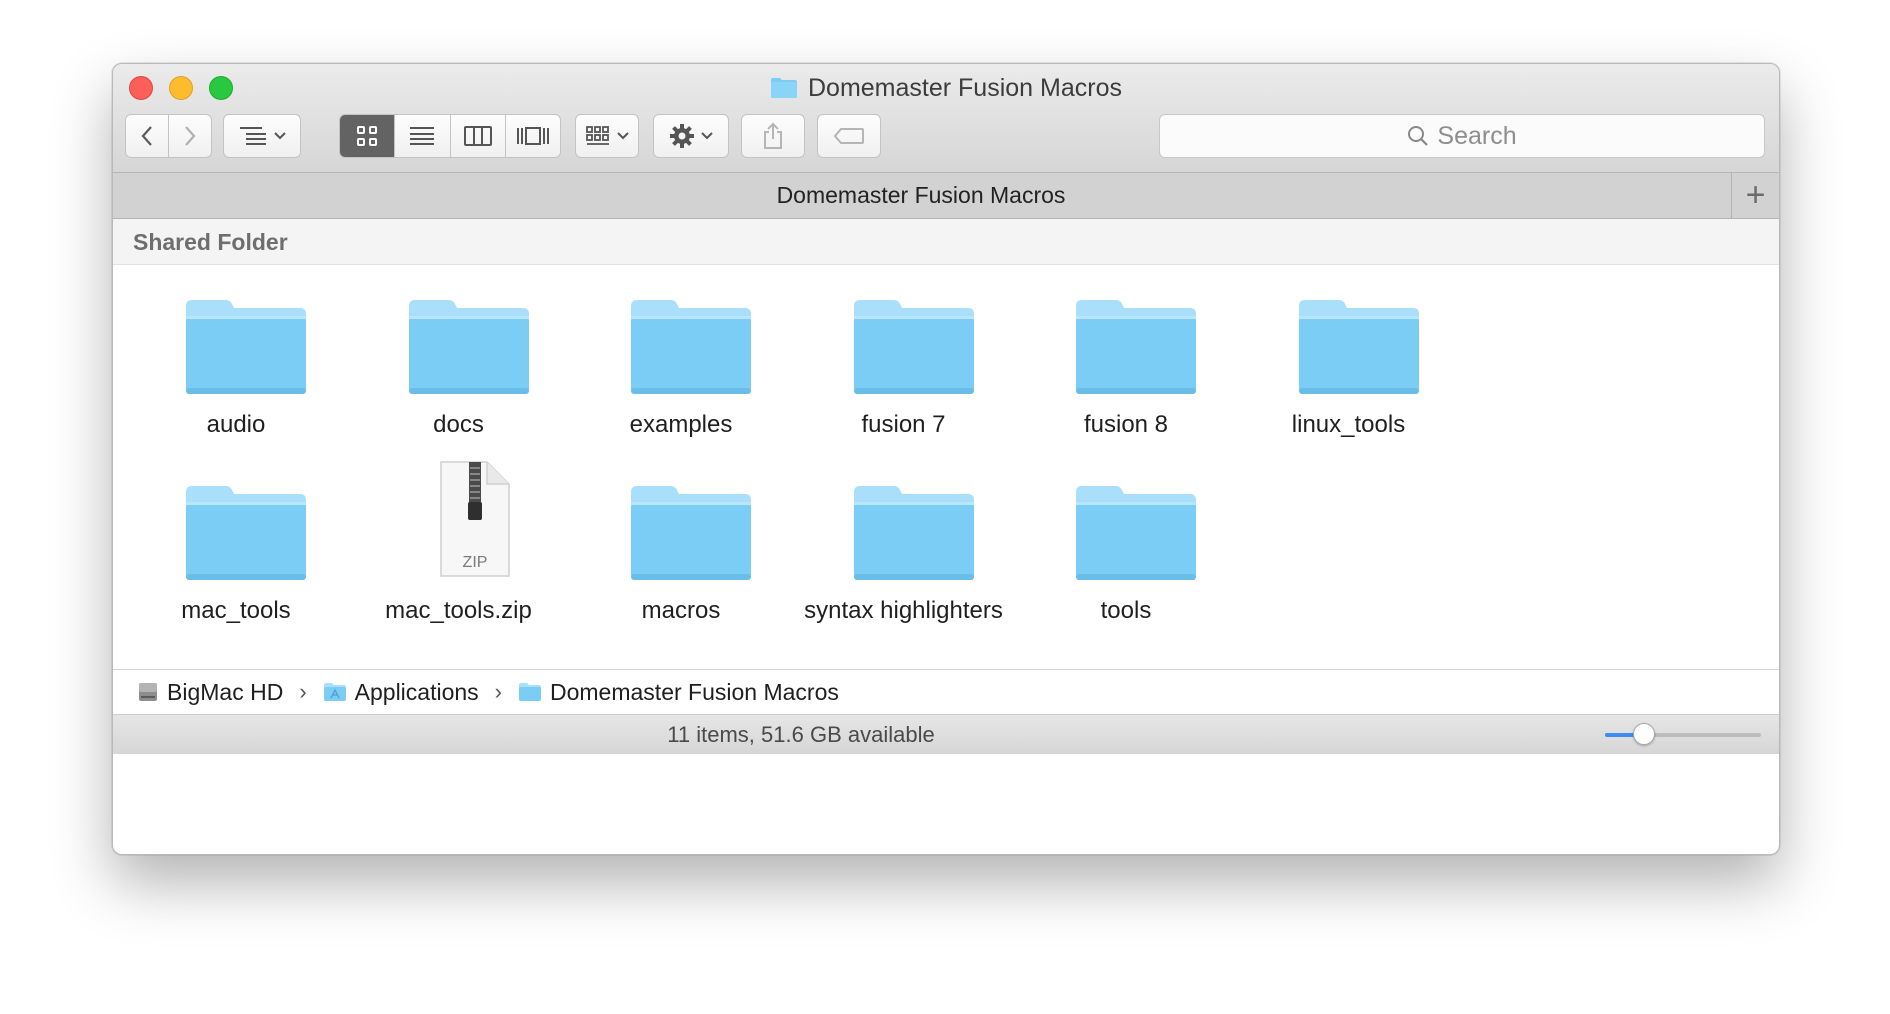 Image resolution: width=1890 pixels, height=1014 pixels. I want to click on section-header: Shared Folder, so click(946, 242).